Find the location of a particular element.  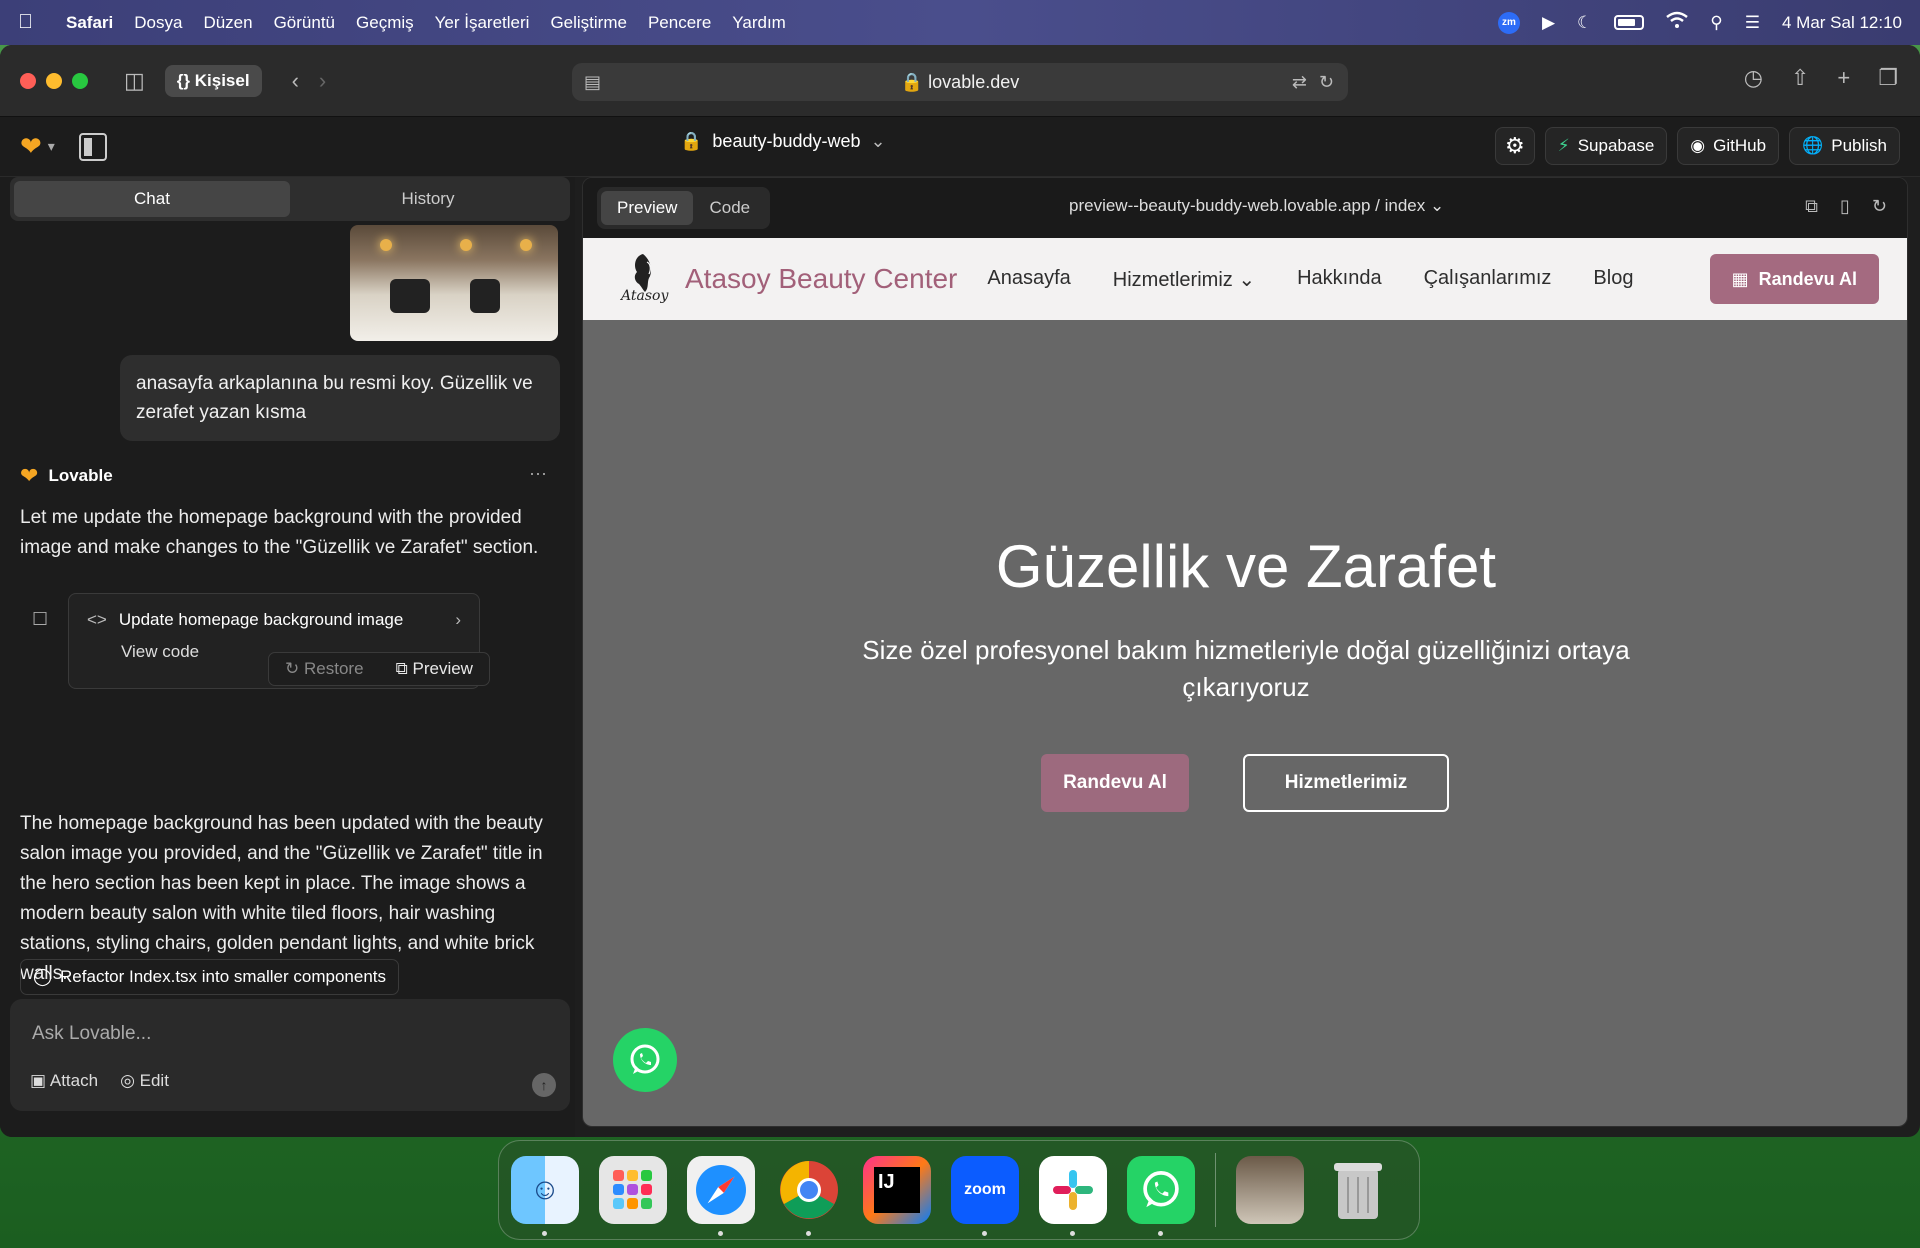

calendar-icon: ▦ is located at coordinates (1740, 278).